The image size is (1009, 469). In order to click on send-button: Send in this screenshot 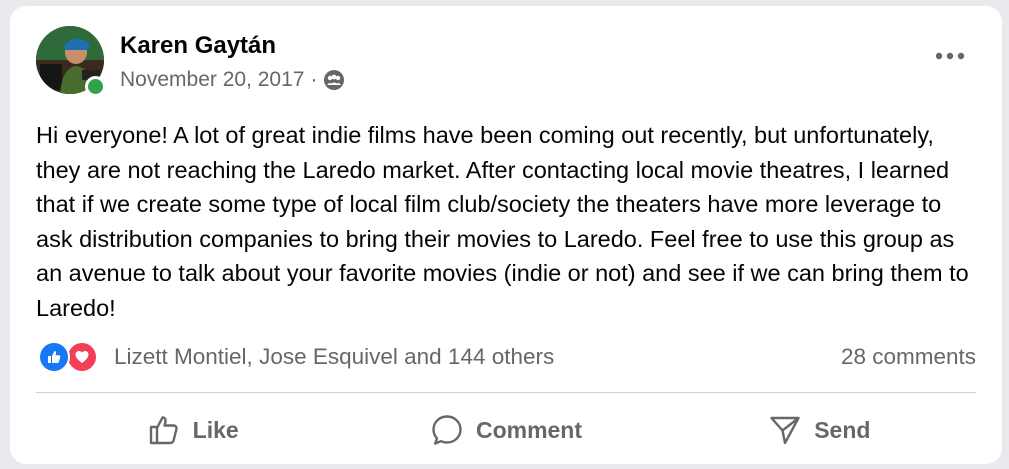, I will do `click(819, 430)`.